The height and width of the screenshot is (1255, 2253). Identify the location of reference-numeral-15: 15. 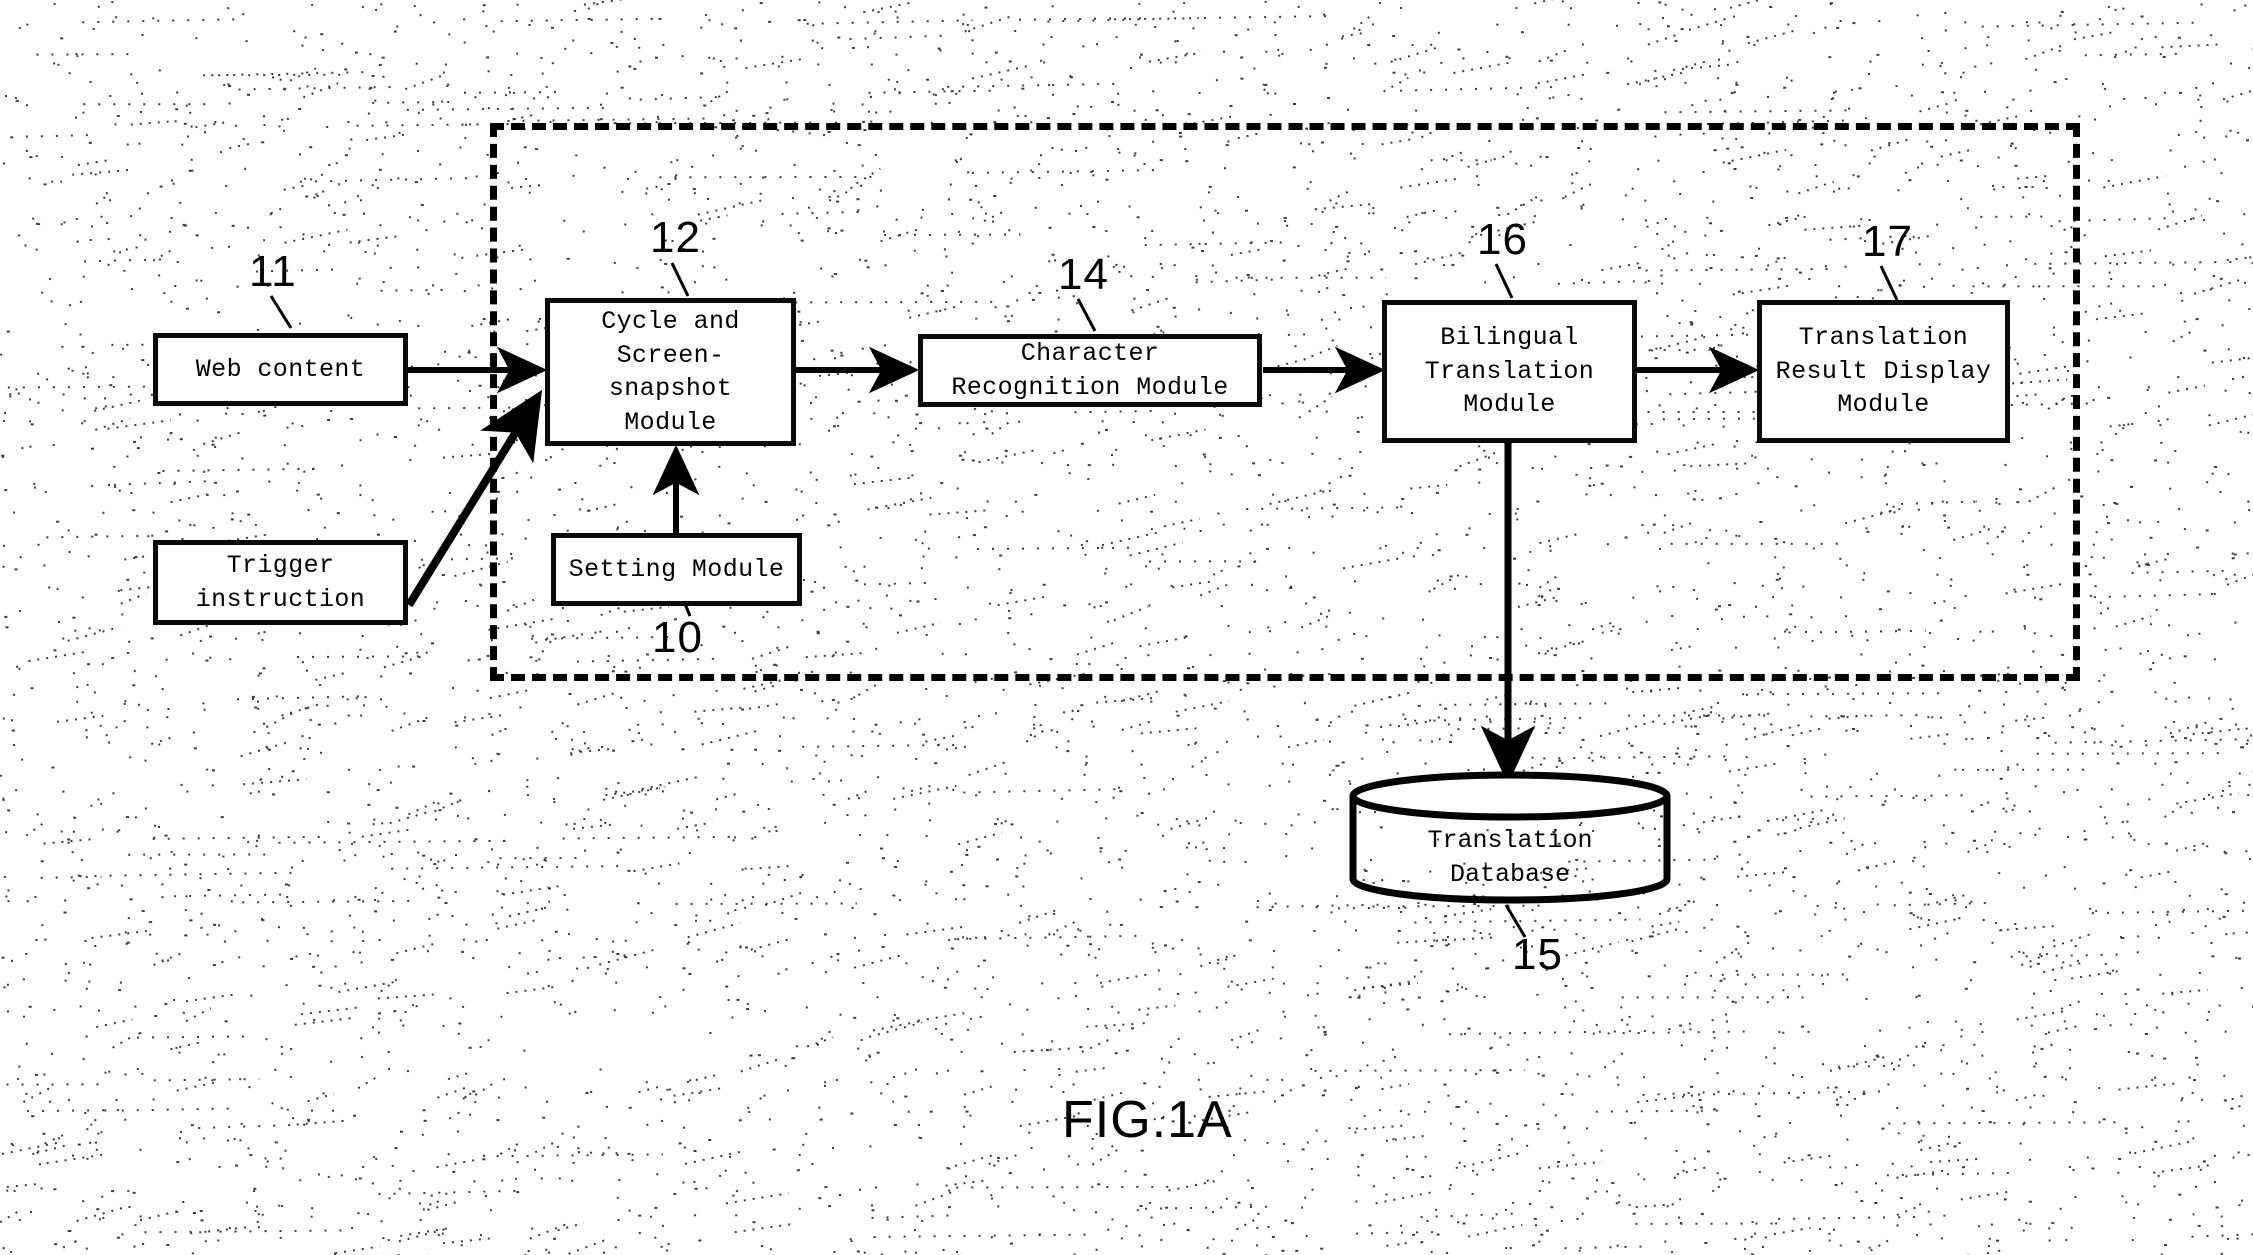
(1537, 954).